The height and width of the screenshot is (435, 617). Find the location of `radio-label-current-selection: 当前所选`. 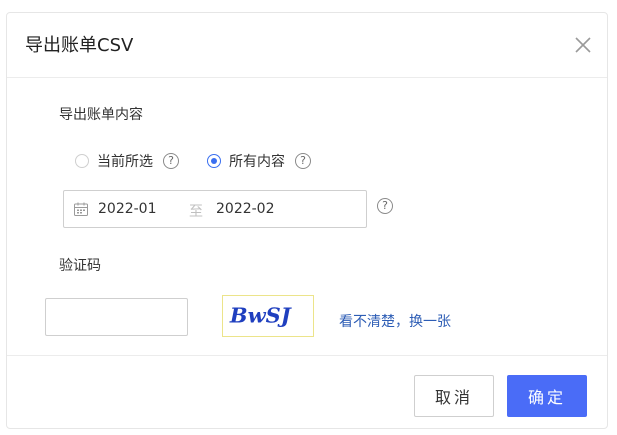

radio-label-current-selection: 当前所选 is located at coordinates (125, 162).